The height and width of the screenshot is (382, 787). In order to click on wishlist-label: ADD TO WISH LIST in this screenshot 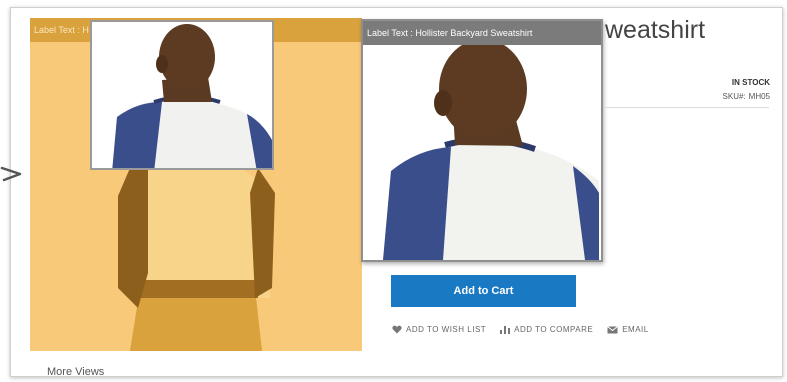, I will do `click(446, 329)`.